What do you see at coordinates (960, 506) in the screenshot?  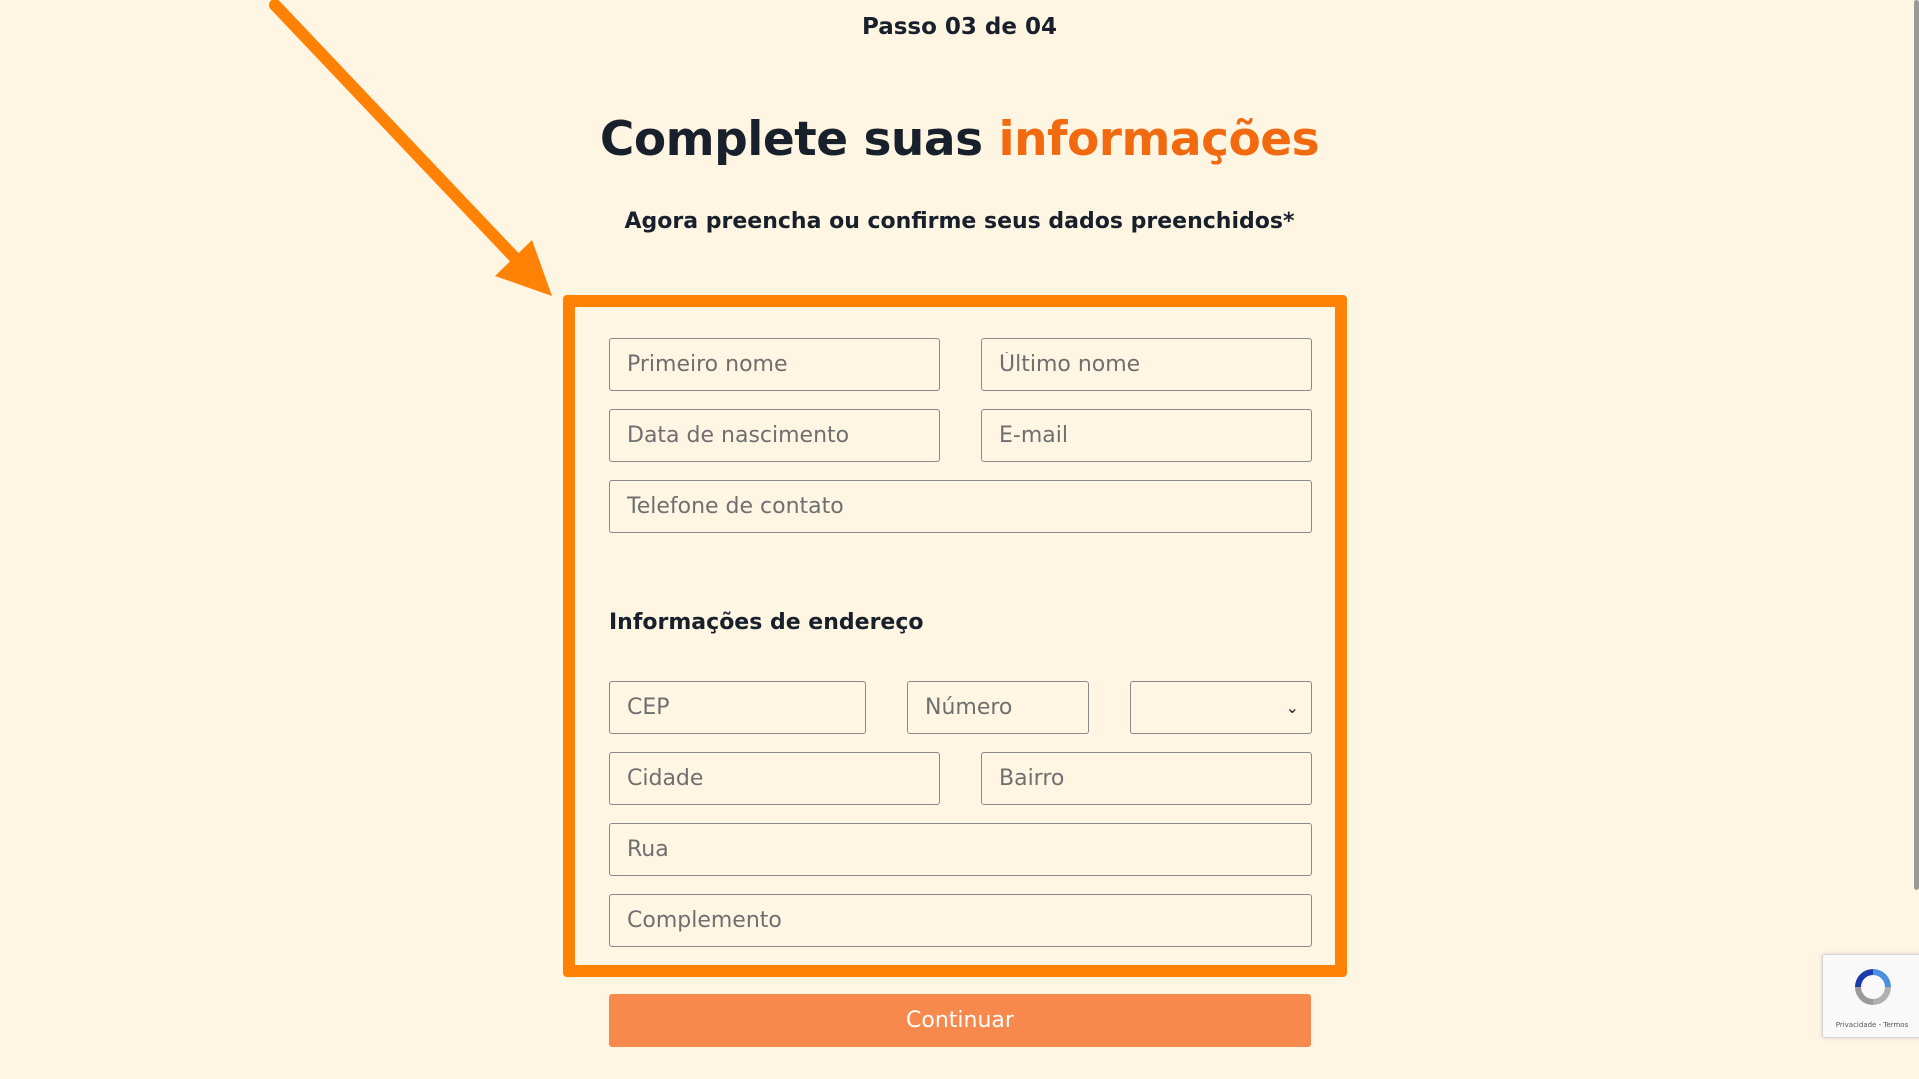 I see `phone-input` at bounding box center [960, 506].